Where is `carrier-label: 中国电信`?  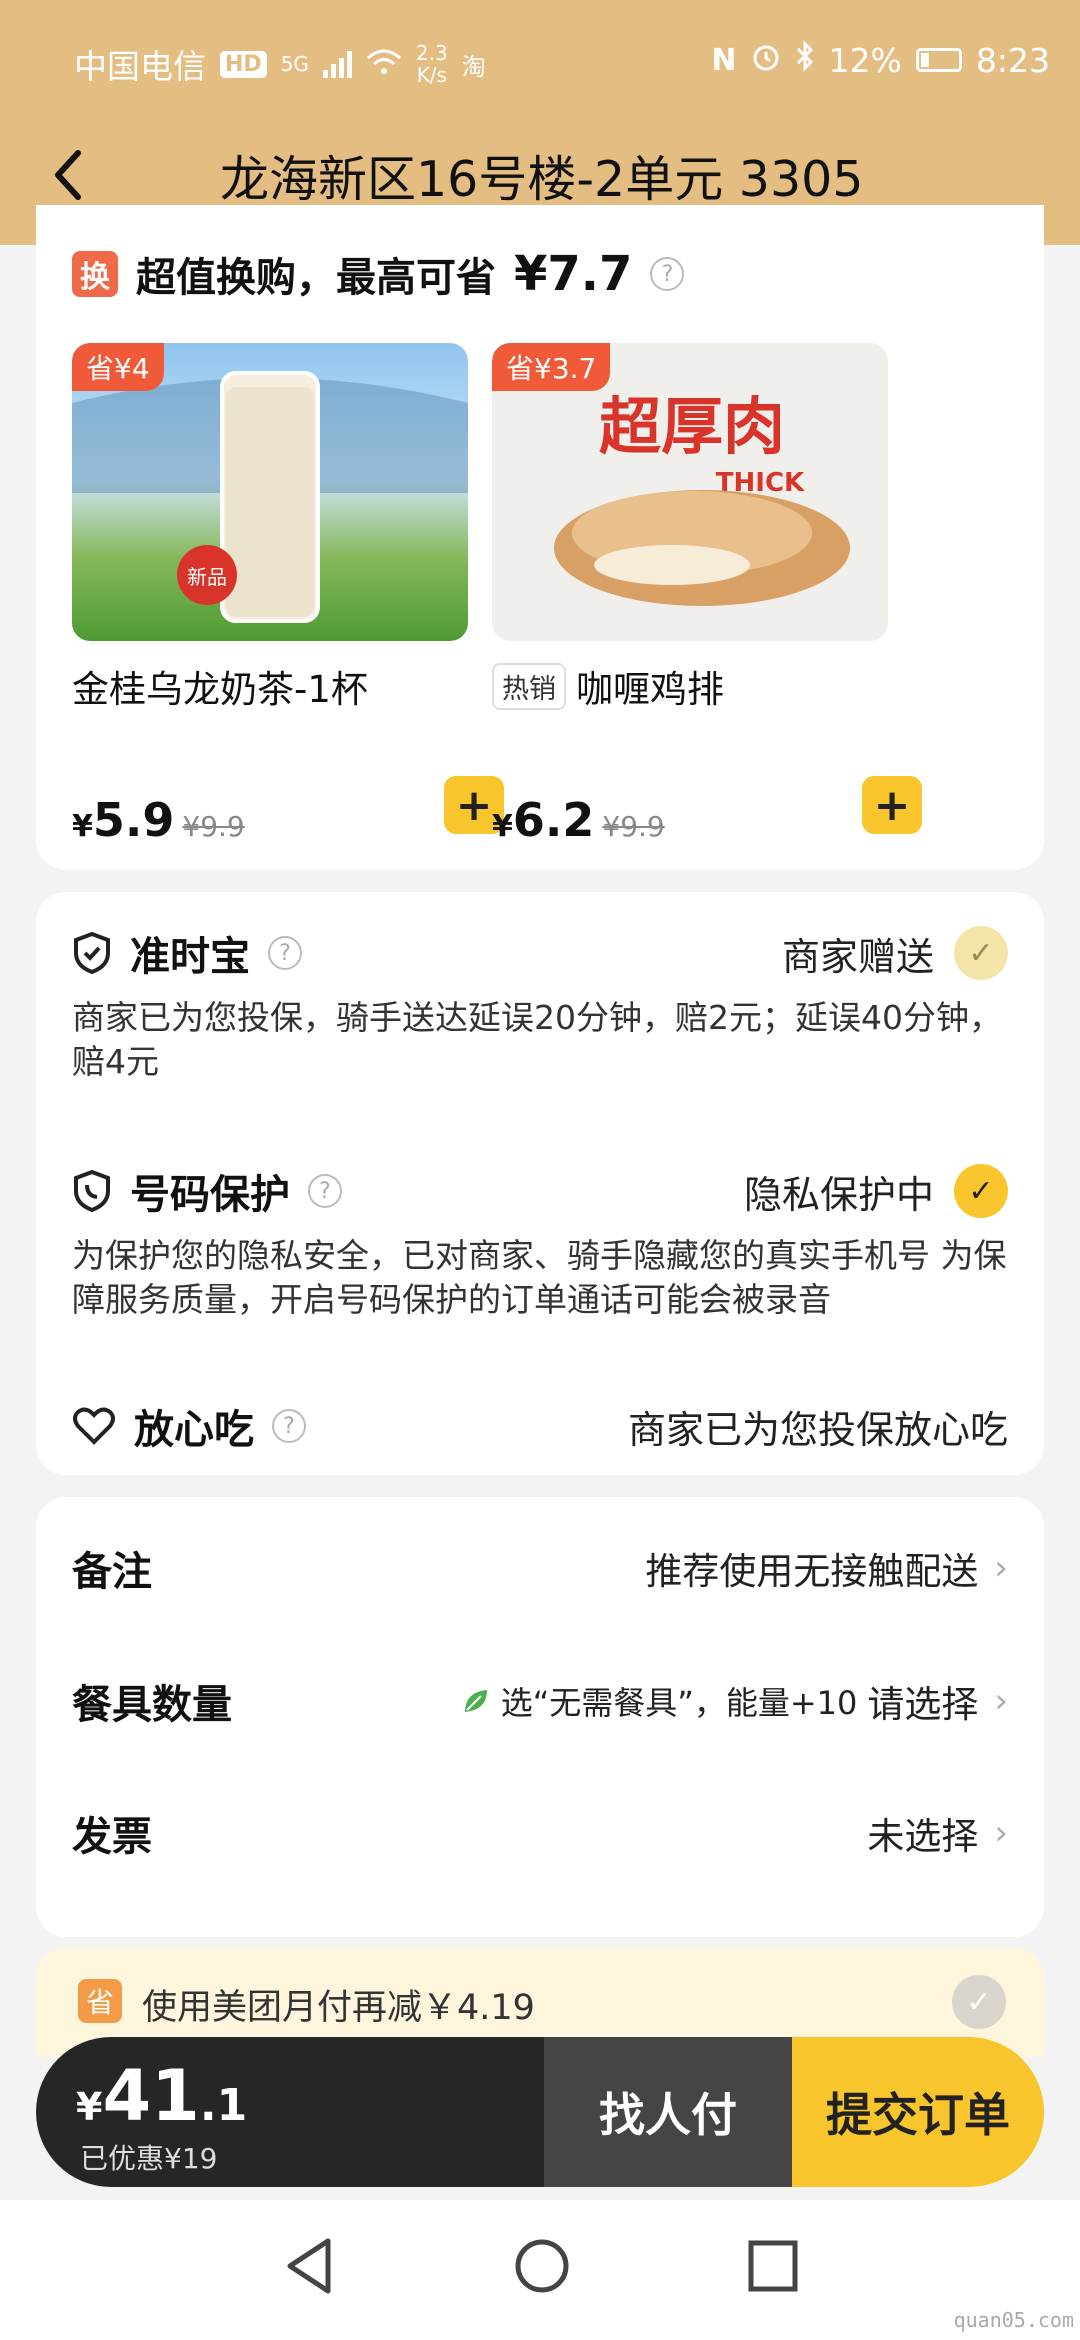
carrier-label: 中国电信 is located at coordinates (140, 66).